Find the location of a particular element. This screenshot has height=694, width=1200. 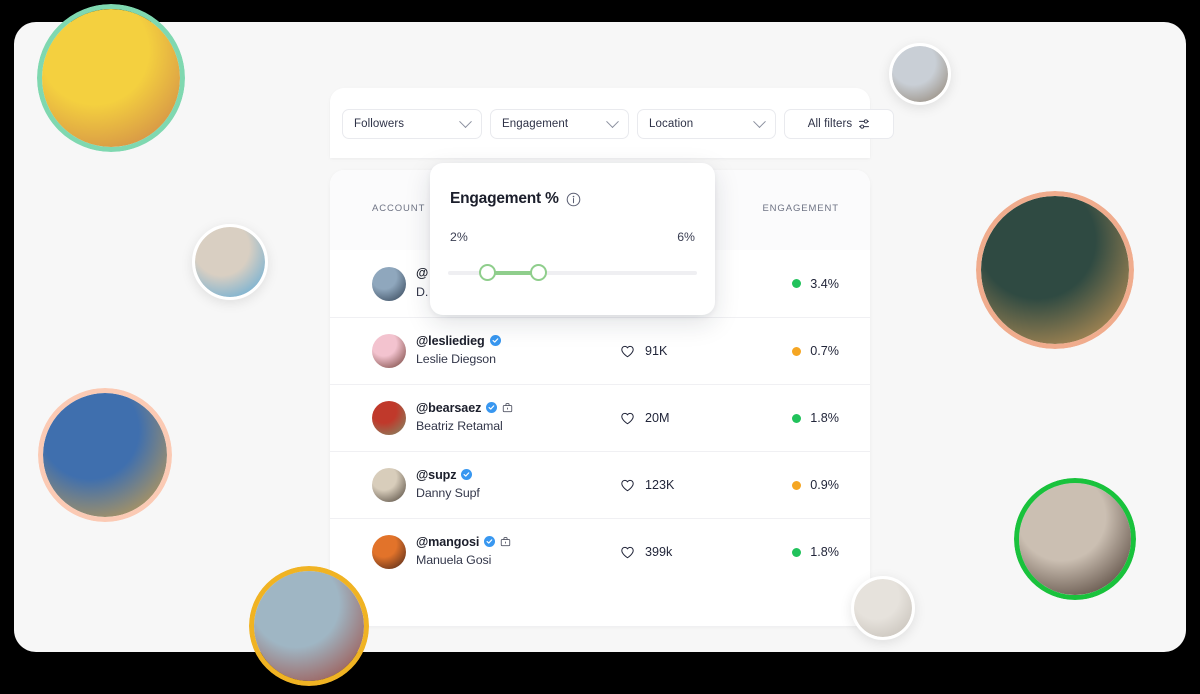

avatar-man-green is located at coordinates (1075, 539).